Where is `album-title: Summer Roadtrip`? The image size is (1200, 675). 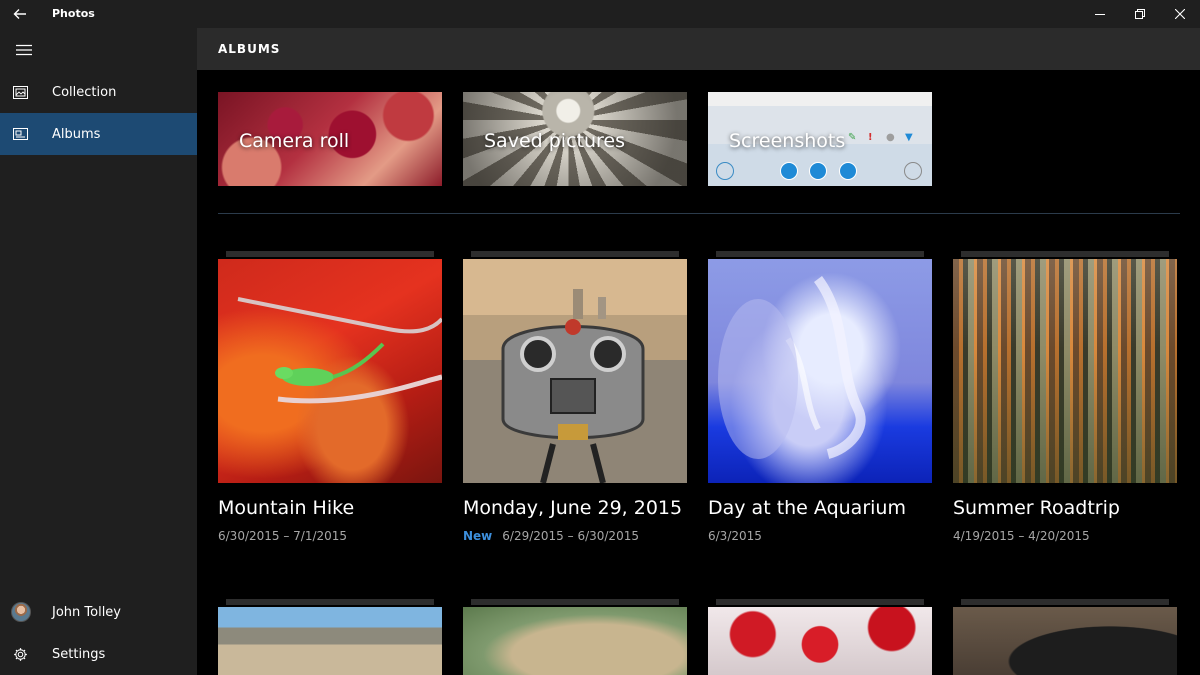
album-title: Summer Roadtrip is located at coordinates (1036, 508).